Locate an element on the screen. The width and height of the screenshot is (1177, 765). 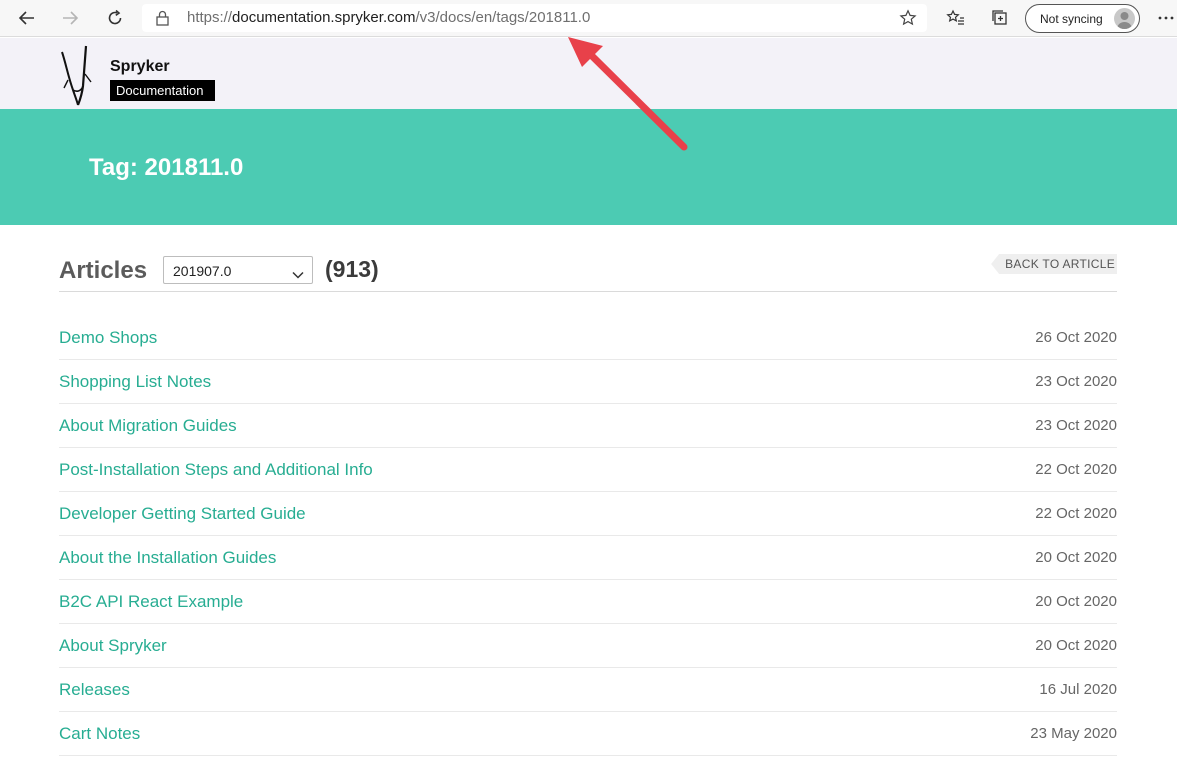
profile-button: Not syncing is located at coordinates (1082, 18).